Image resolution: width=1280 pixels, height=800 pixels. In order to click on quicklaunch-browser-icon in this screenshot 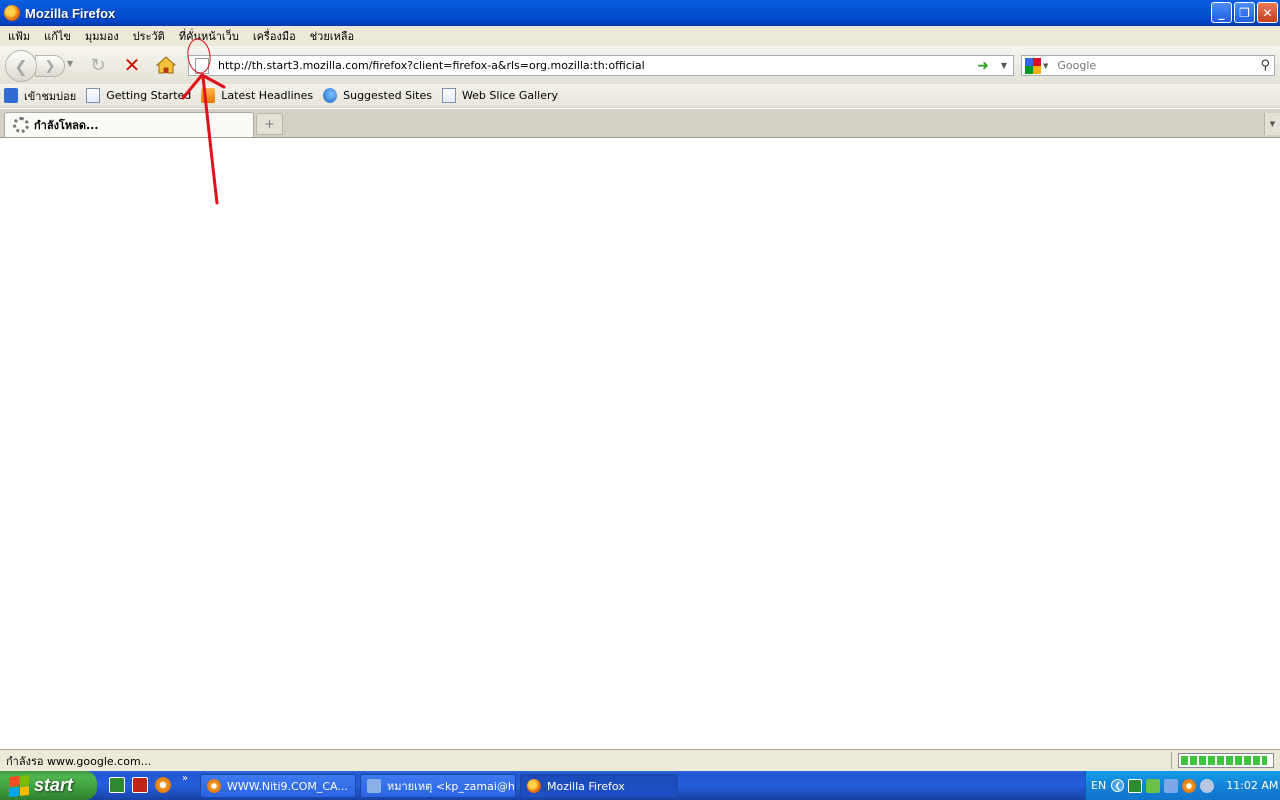, I will do `click(163, 785)`.